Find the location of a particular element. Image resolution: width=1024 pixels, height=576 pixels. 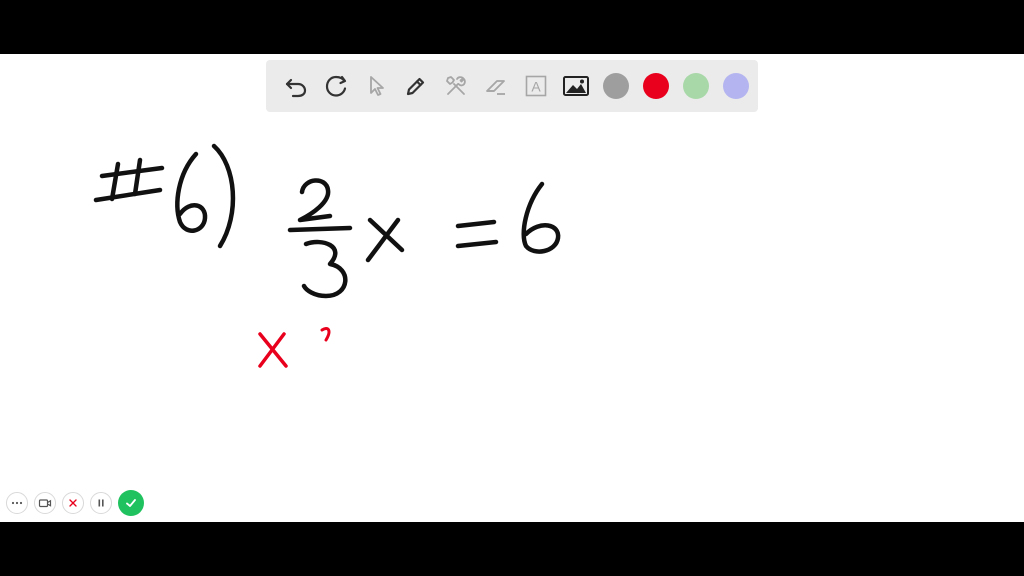

color-swatch-red is located at coordinates (656, 86).